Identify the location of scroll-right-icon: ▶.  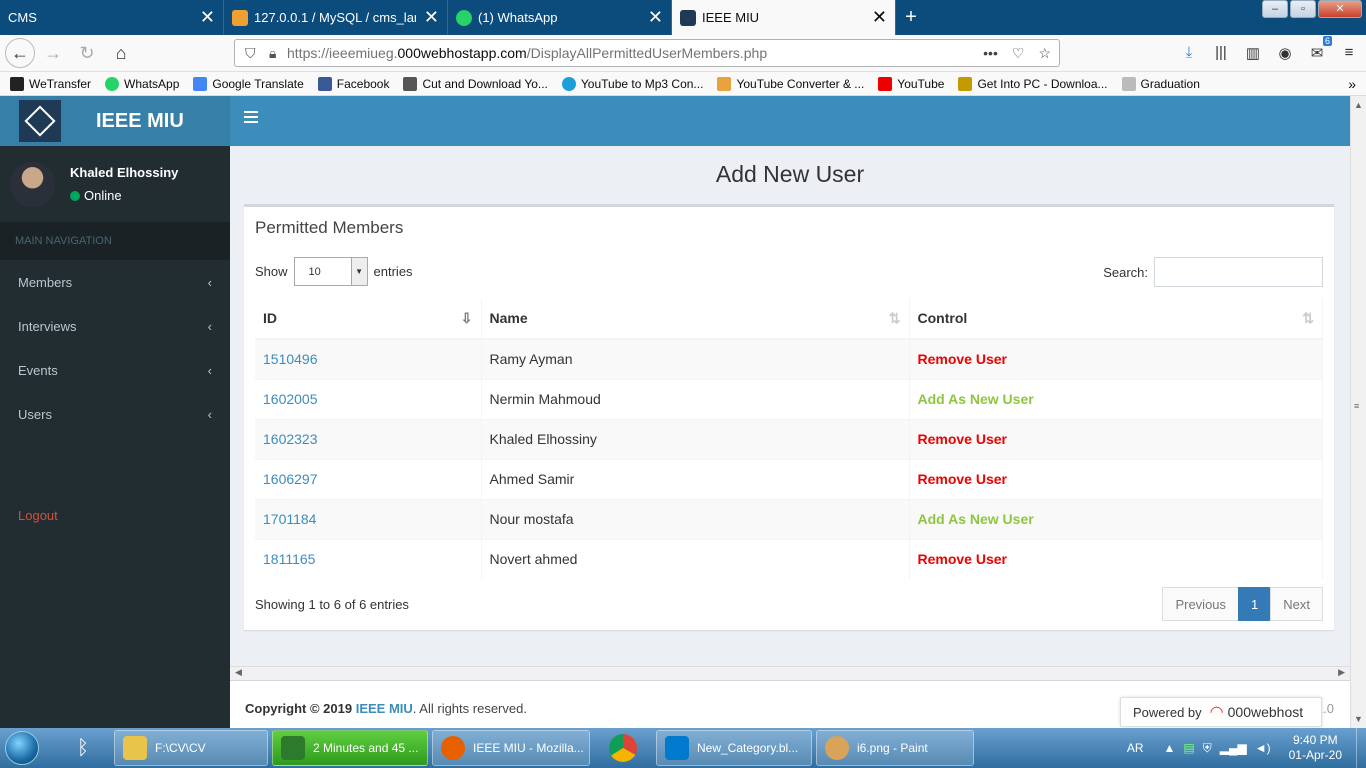
(1341, 672).